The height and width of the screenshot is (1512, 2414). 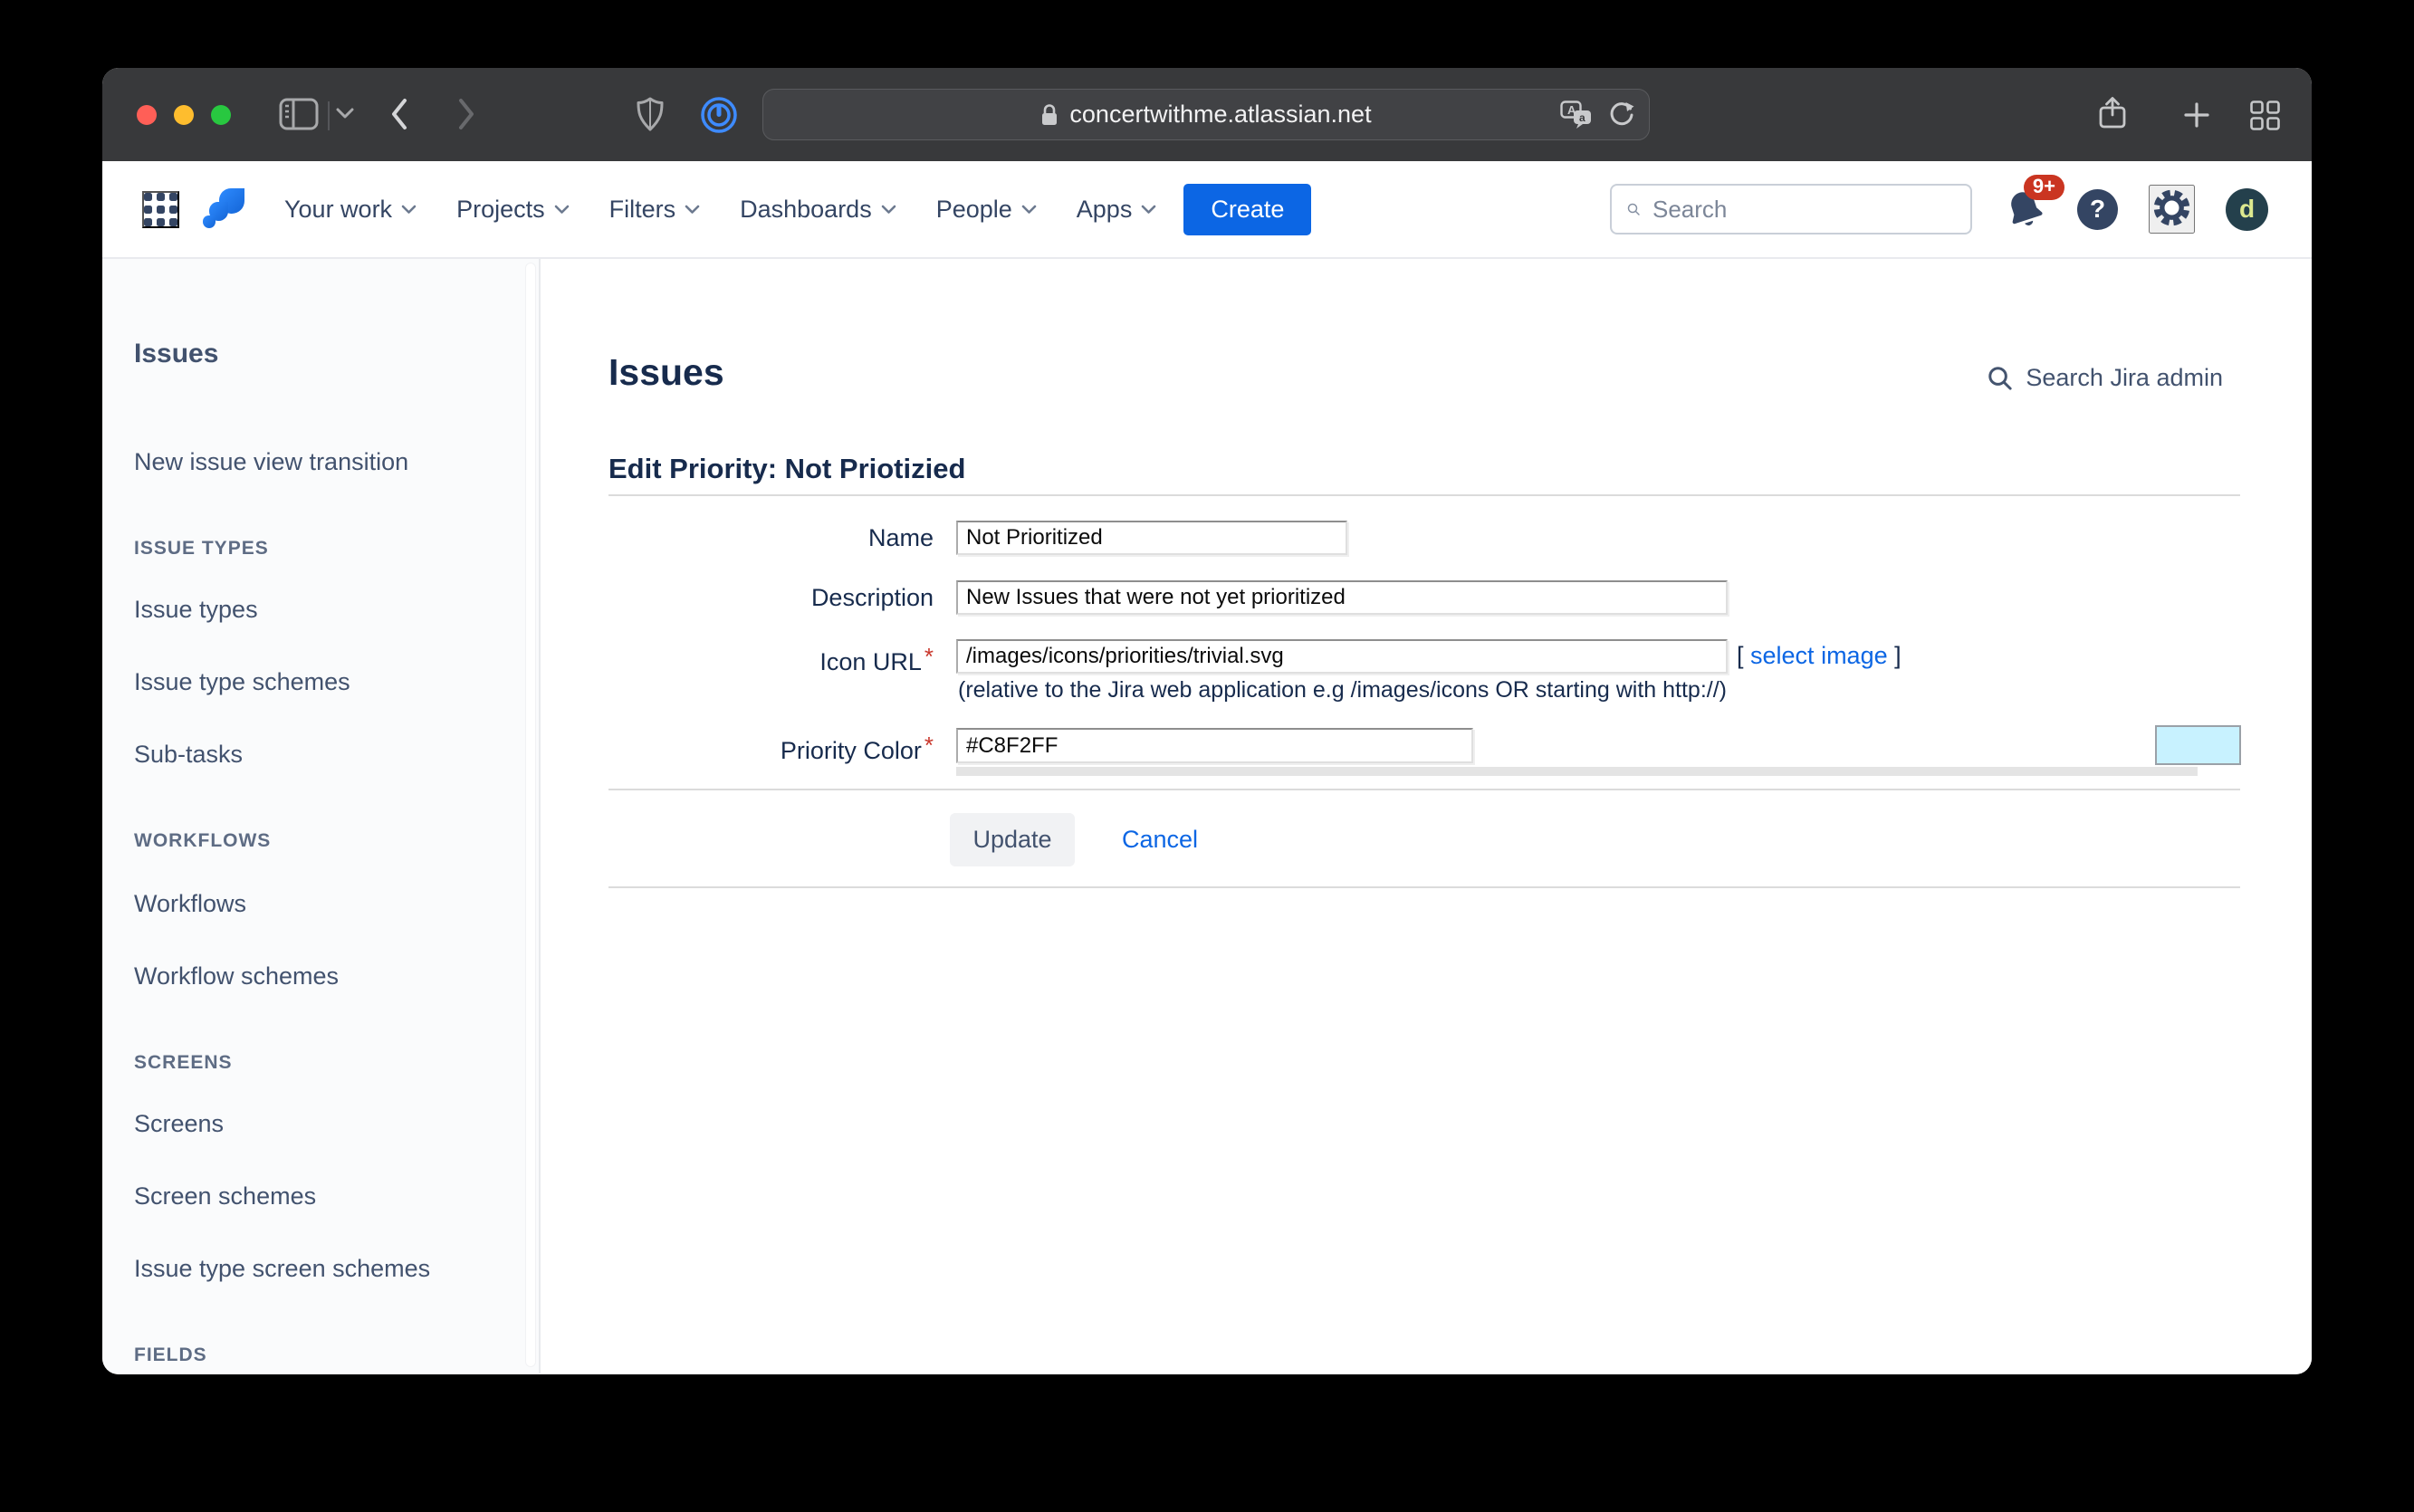 I want to click on description-label: Description, so click(x=872, y=597).